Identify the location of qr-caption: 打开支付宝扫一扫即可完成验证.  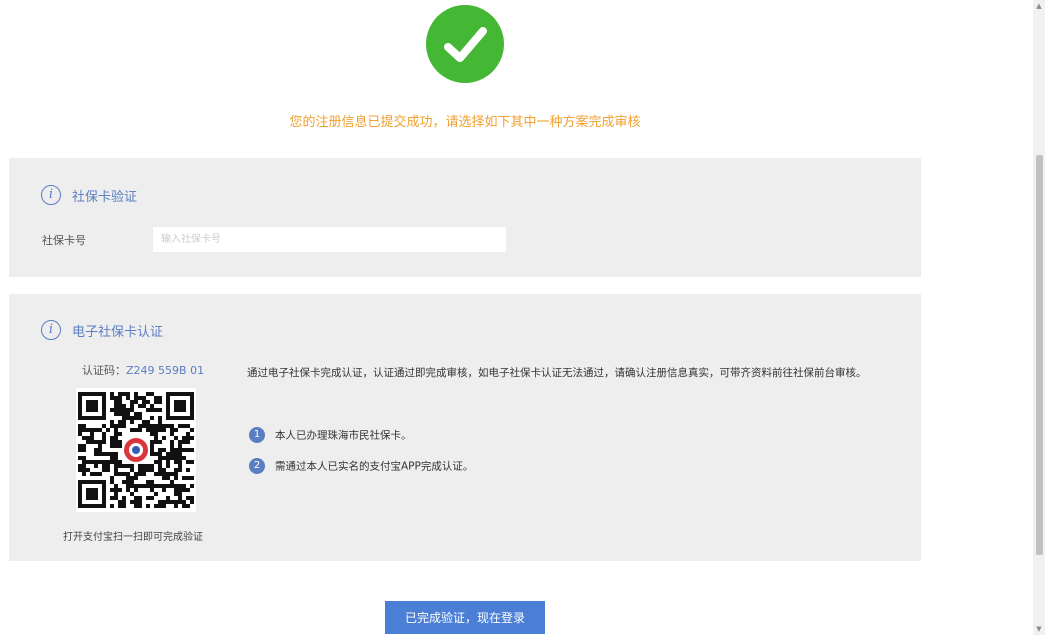
(133, 537).